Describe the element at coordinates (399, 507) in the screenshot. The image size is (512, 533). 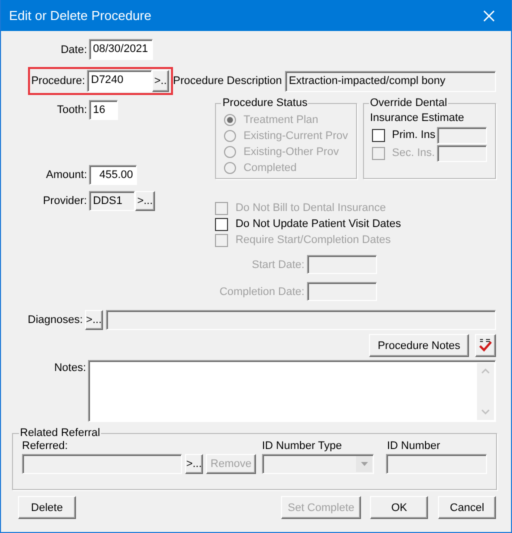
I see `dialog-button: OK` at that location.